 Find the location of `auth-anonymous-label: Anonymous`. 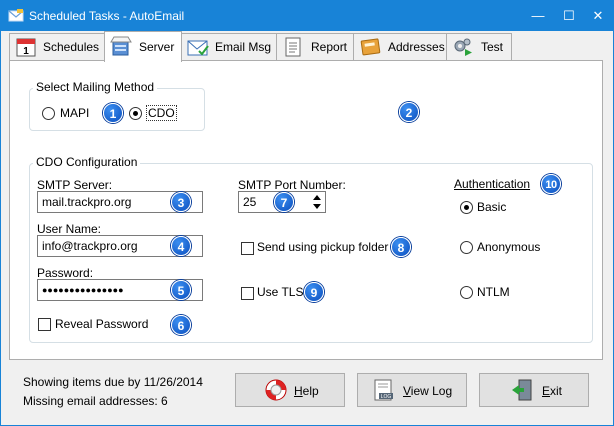

auth-anonymous-label: Anonymous is located at coordinates (508, 247).